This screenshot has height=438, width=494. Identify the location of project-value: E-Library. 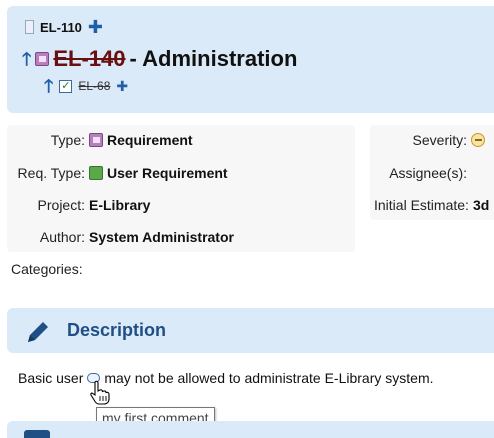
(119, 205).